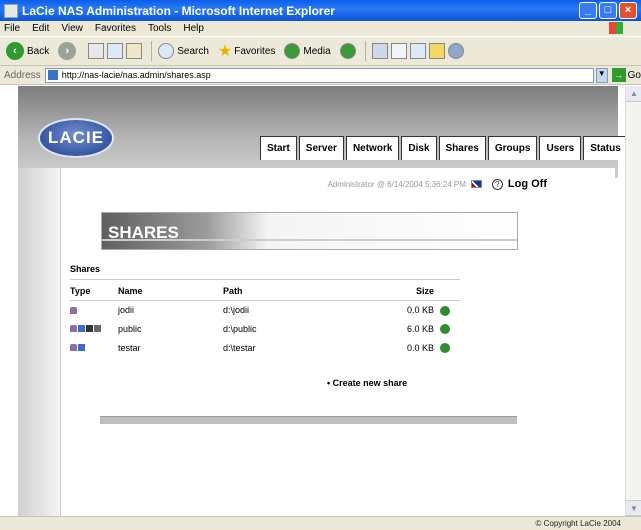 The image size is (641, 530). What do you see at coordinates (39, 342) in the screenshot?
I see `left-shade` at bounding box center [39, 342].